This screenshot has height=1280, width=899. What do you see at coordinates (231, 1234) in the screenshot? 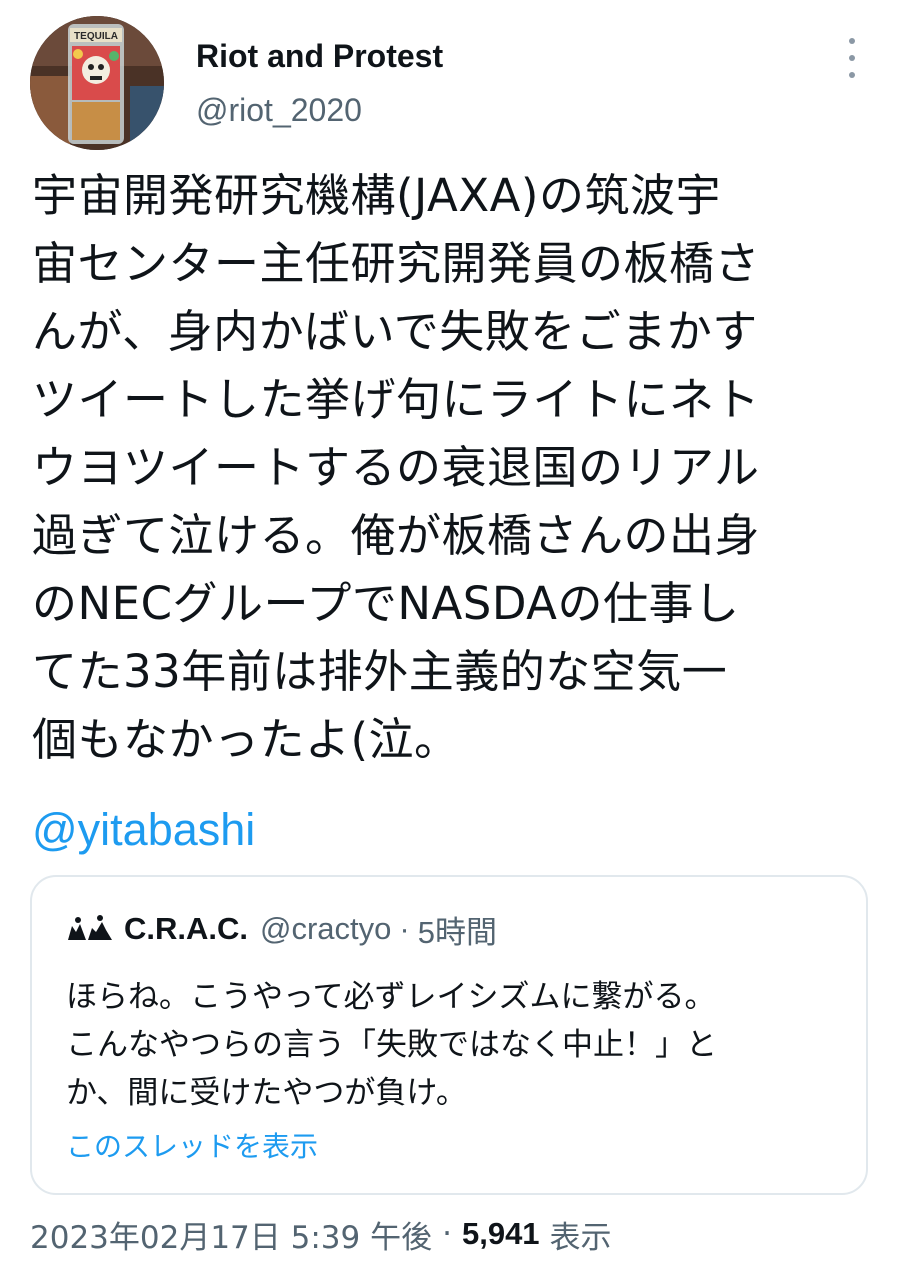
I see `tweet-timestamp: 2023年02月17日 5:39 午後` at bounding box center [231, 1234].